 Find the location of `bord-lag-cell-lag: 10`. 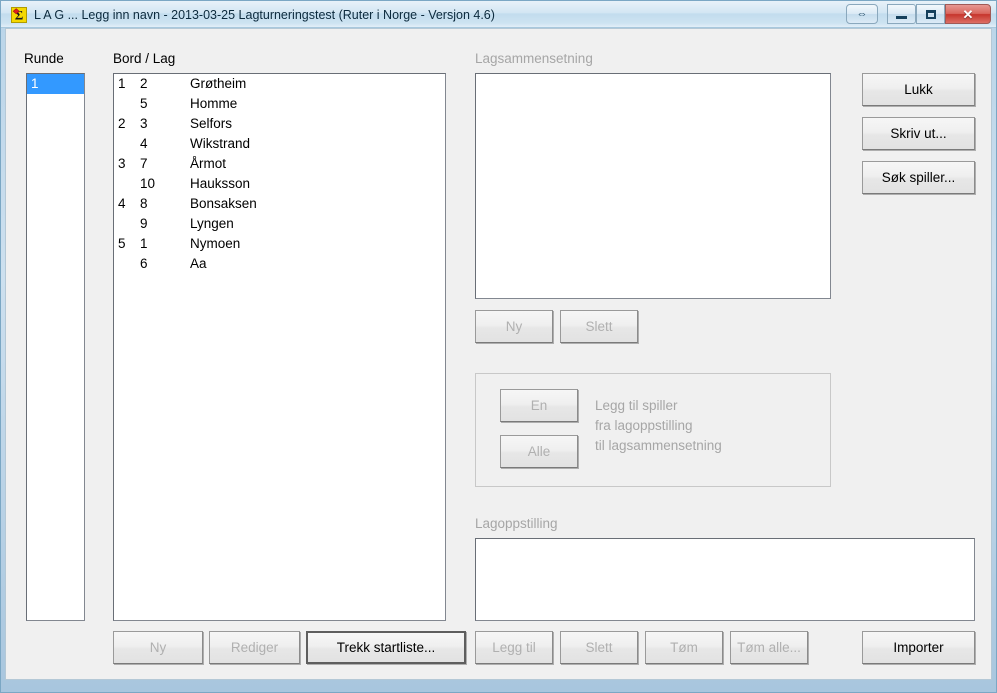

bord-lag-cell-lag: 10 is located at coordinates (148, 183).